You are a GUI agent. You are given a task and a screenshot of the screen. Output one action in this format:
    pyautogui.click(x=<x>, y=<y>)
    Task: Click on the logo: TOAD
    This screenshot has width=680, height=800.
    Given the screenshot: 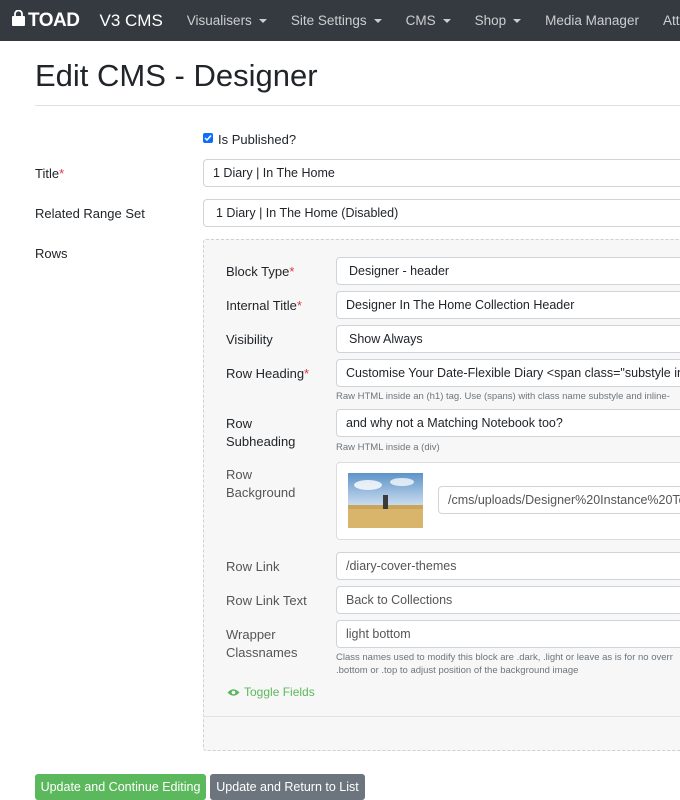 What is the action you would take?
    pyautogui.click(x=45, y=20)
    